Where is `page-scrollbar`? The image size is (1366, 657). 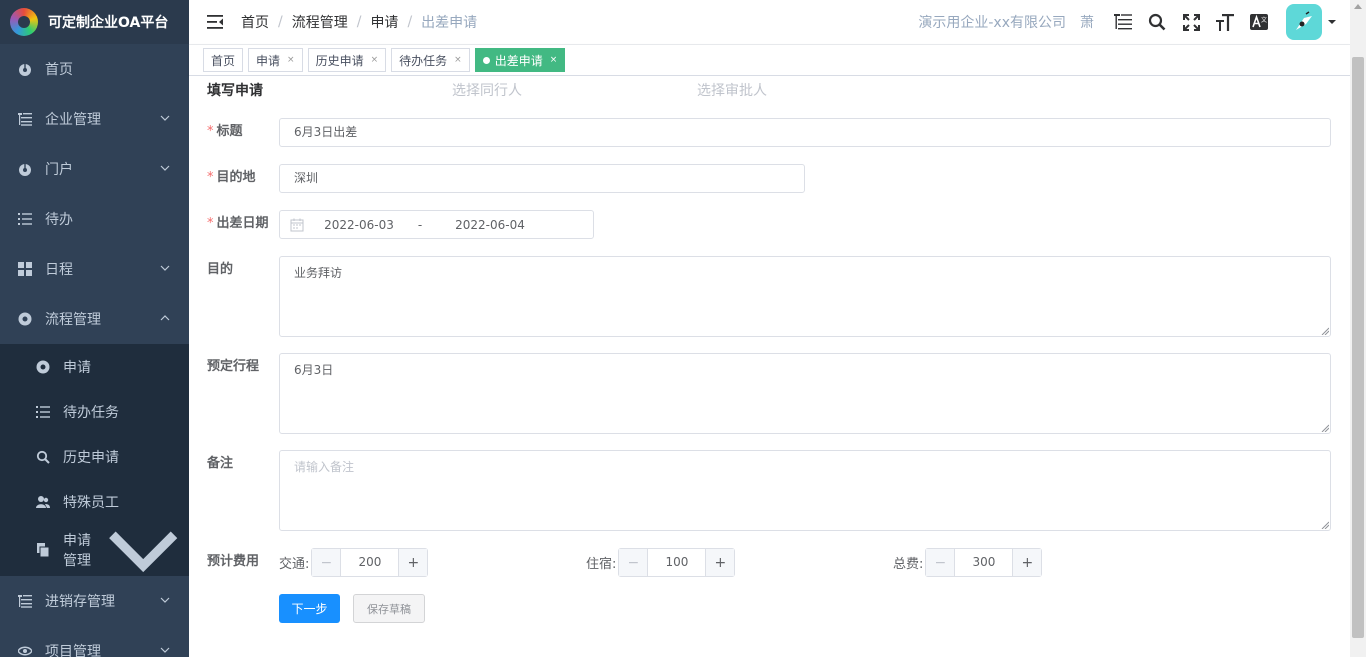 page-scrollbar is located at coordinates (1358, 328).